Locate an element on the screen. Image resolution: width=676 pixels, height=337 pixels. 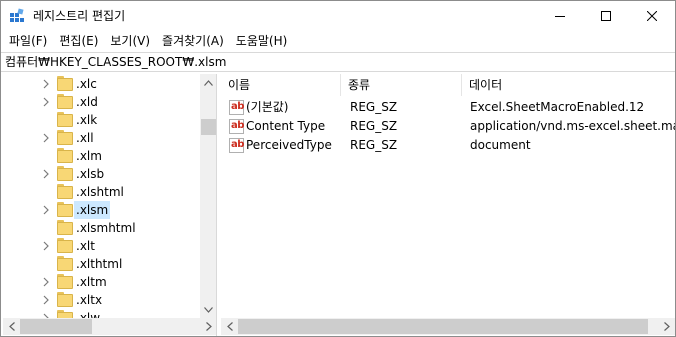
maximize-button is located at coordinates (606, 16).